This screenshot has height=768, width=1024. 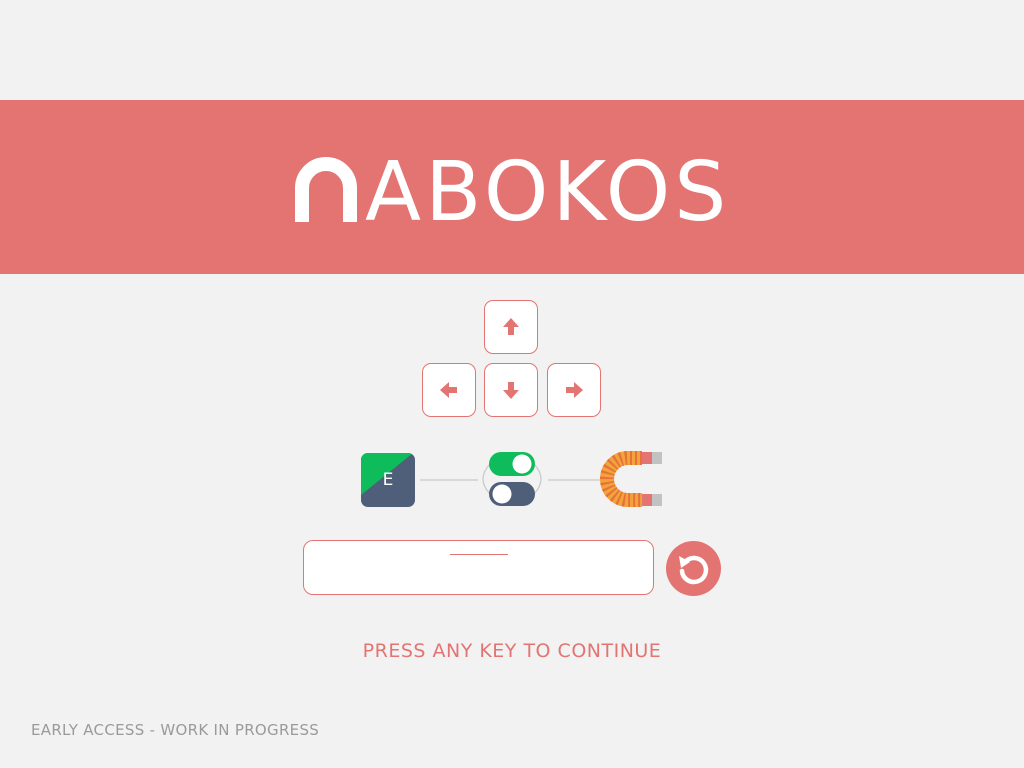 I want to click on e-key: E, so click(x=388, y=480).